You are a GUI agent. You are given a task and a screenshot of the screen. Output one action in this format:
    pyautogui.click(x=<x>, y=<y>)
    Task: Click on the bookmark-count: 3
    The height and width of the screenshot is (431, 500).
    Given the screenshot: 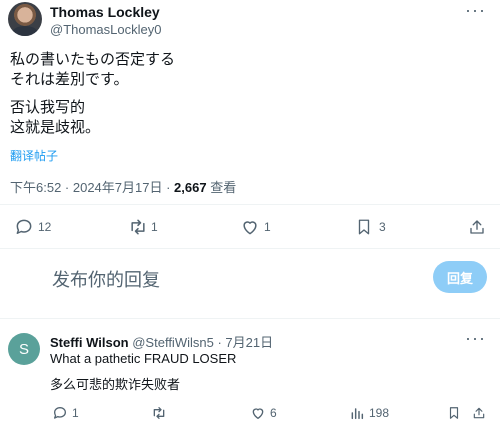 What is the action you would take?
    pyautogui.click(x=382, y=227)
    